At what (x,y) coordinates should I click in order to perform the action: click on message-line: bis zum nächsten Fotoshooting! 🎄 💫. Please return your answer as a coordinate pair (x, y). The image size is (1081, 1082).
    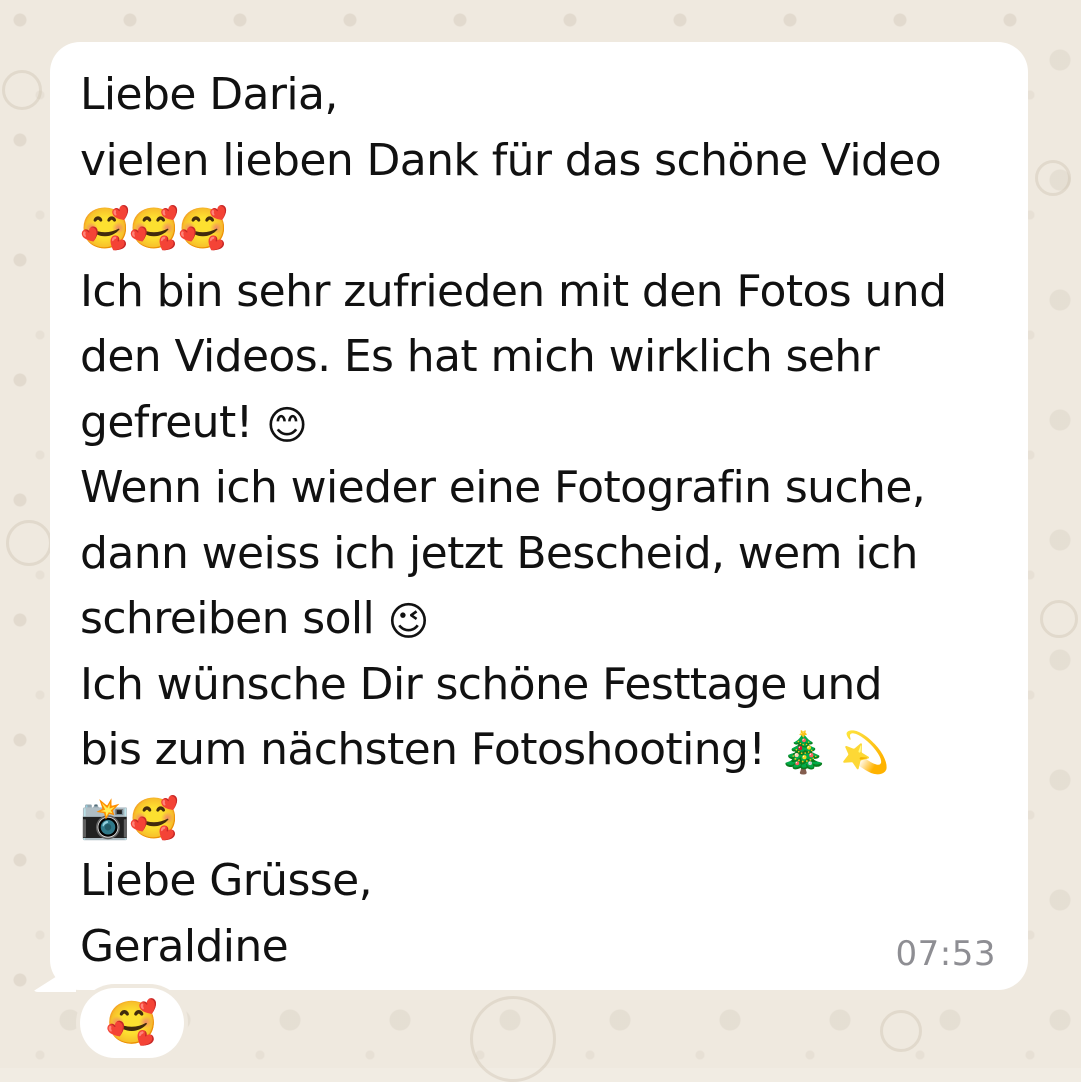
    Looking at the image, I should click on (545, 750).